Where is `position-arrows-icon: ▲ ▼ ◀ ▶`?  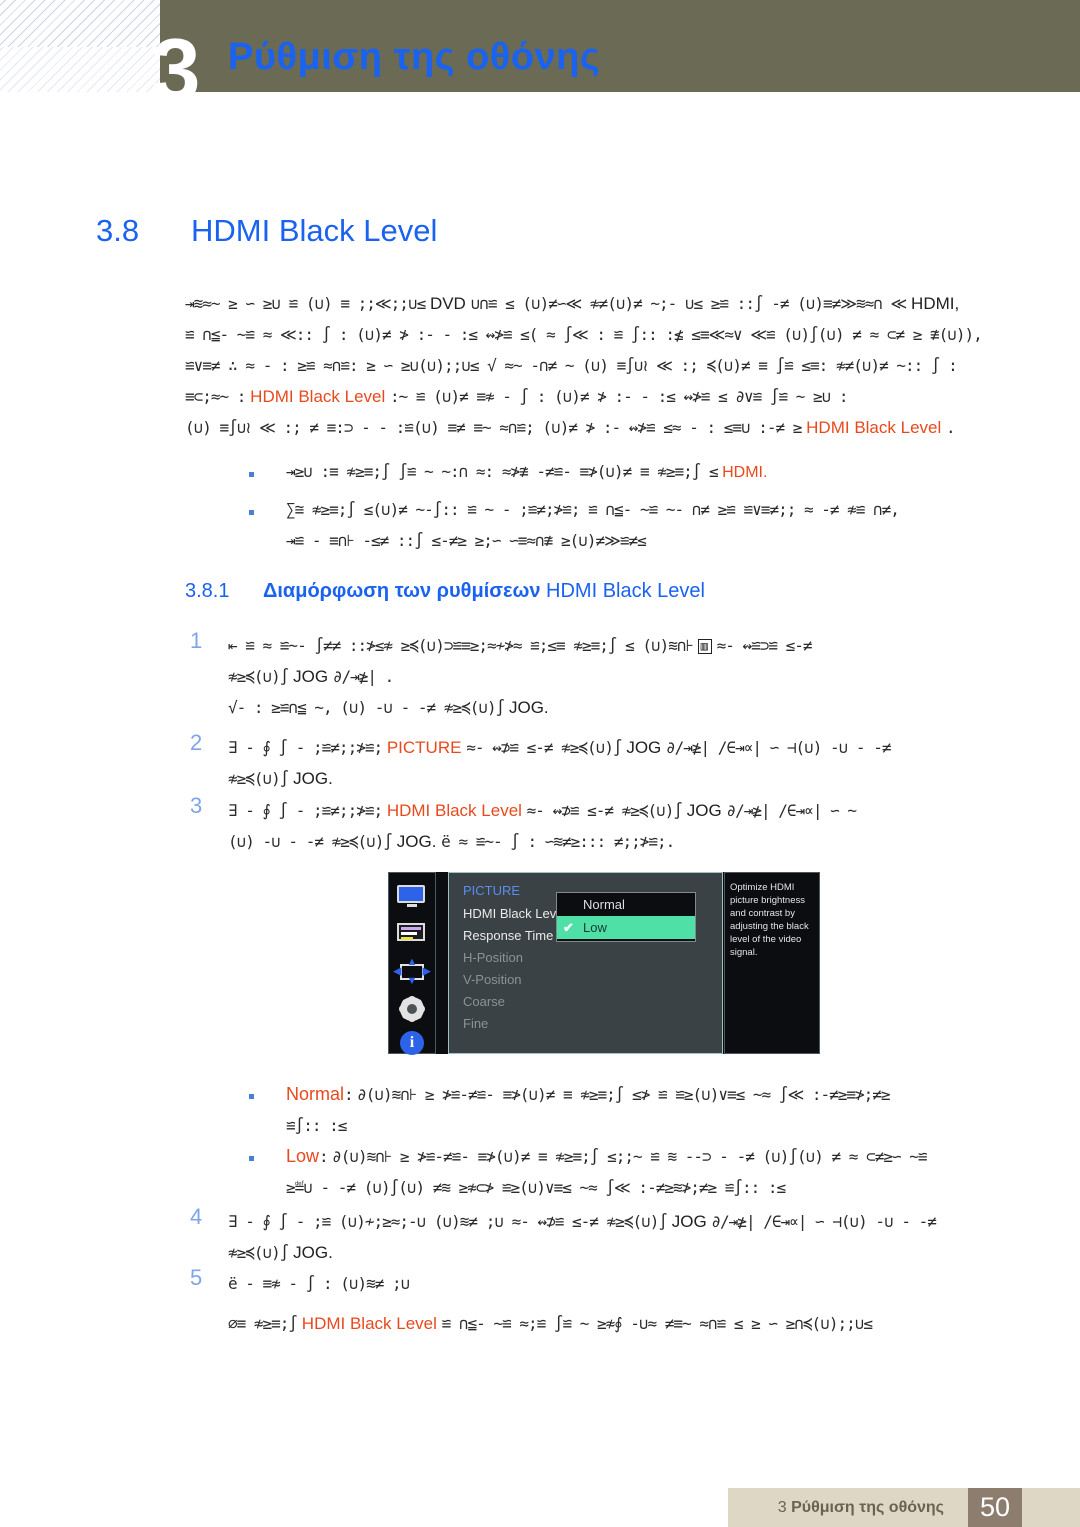
position-arrows-icon: ▲ ▼ ◀ ▶ is located at coordinates (412, 972).